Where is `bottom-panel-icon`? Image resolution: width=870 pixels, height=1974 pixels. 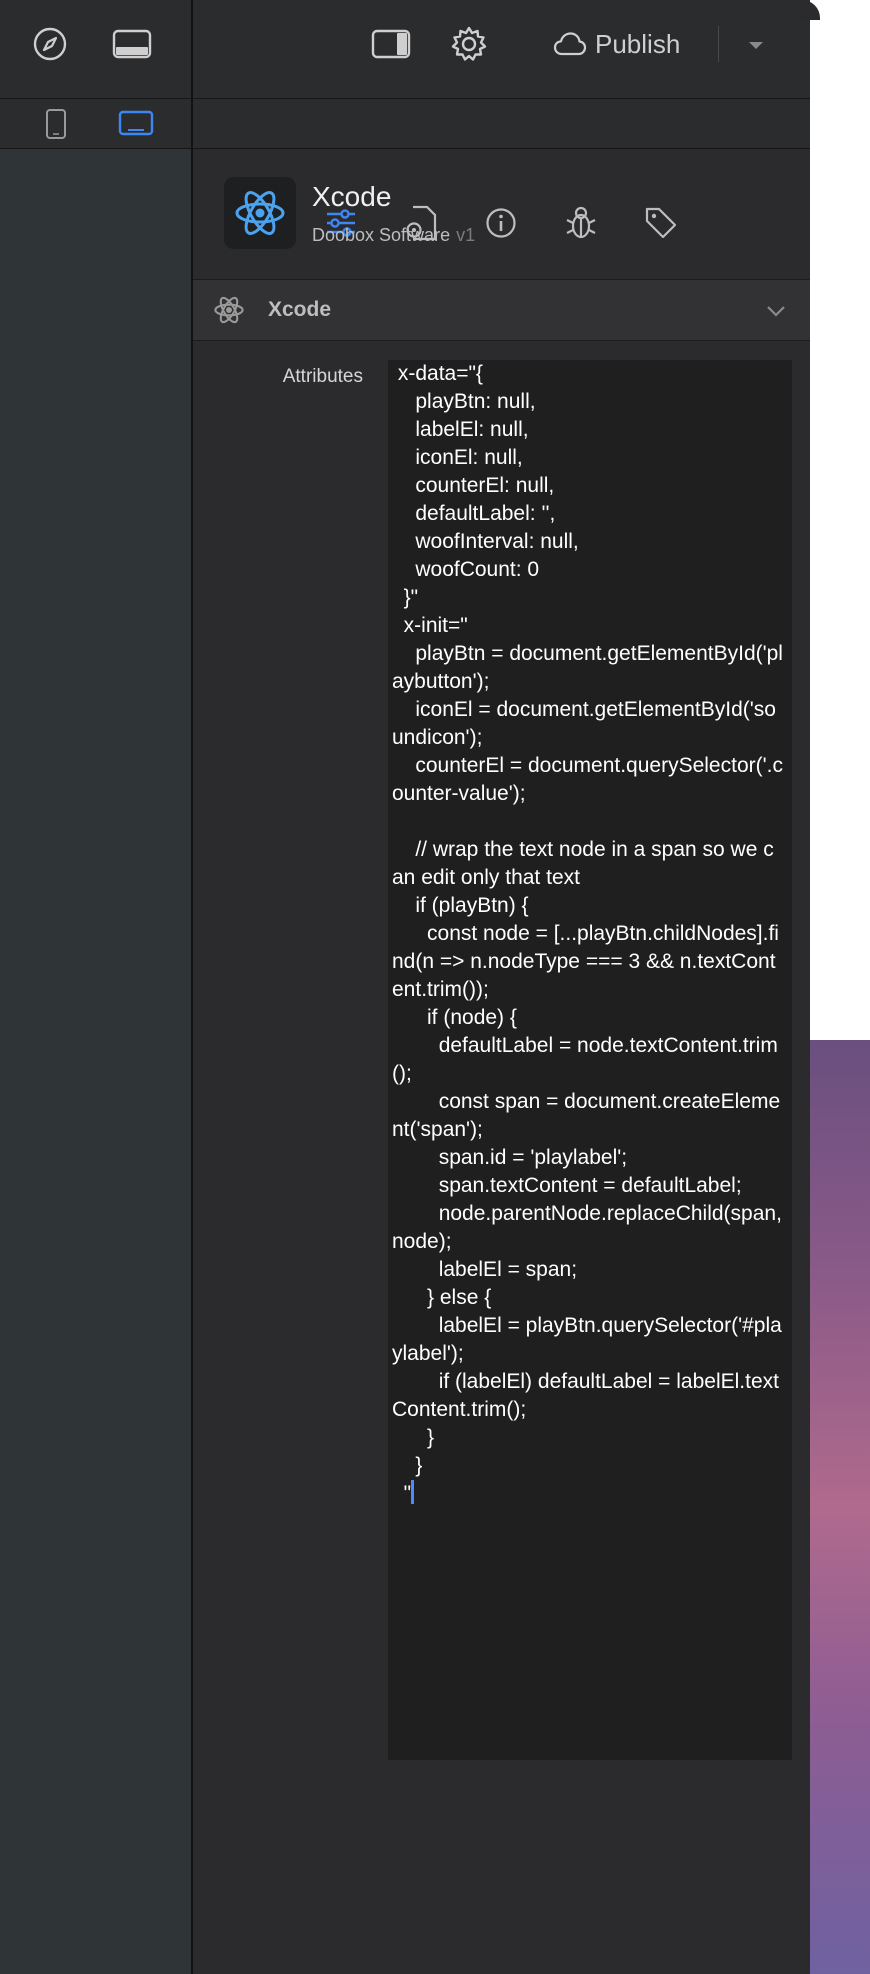 bottom-panel-icon is located at coordinates (132, 44).